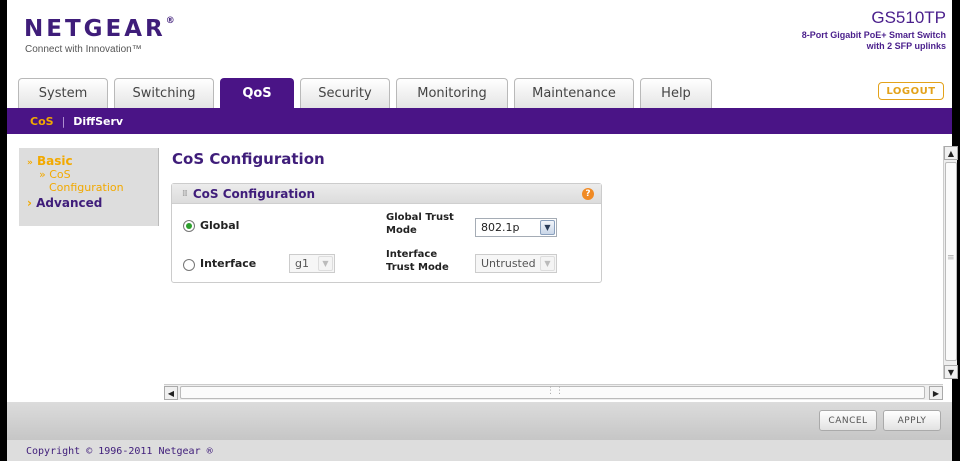 This screenshot has width=960, height=461. What do you see at coordinates (220, 225) in the screenshot?
I see `global-label: Global` at bounding box center [220, 225].